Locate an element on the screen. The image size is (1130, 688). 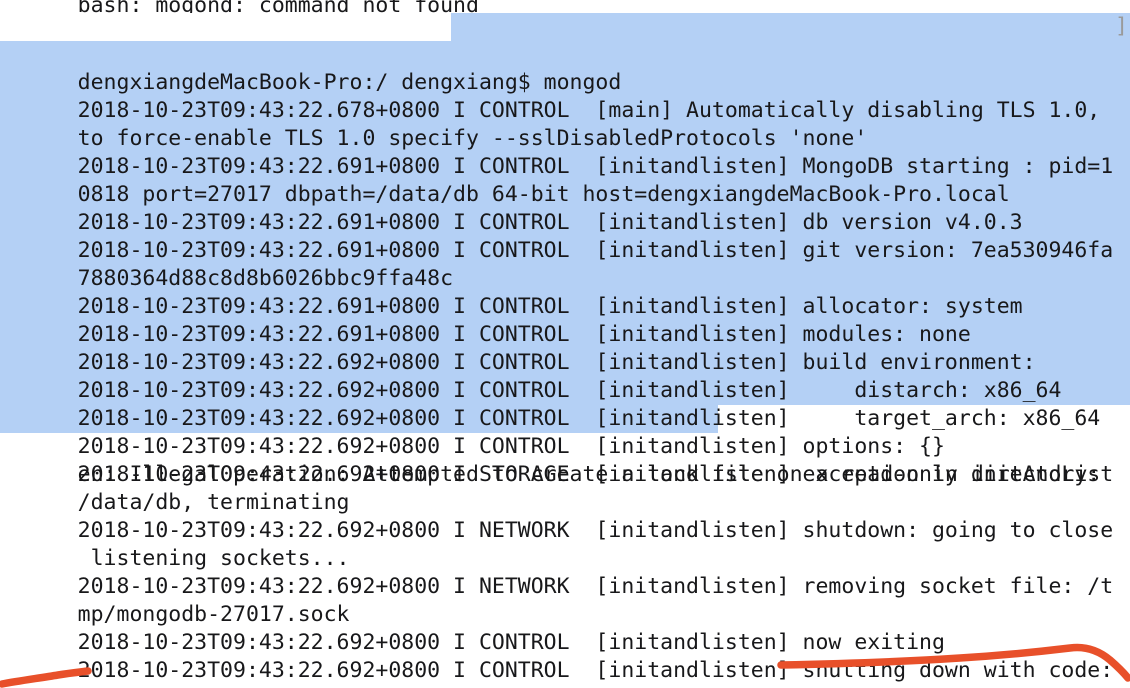
terminal-line-text: /data/db, terminating is located at coordinates (213, 502).